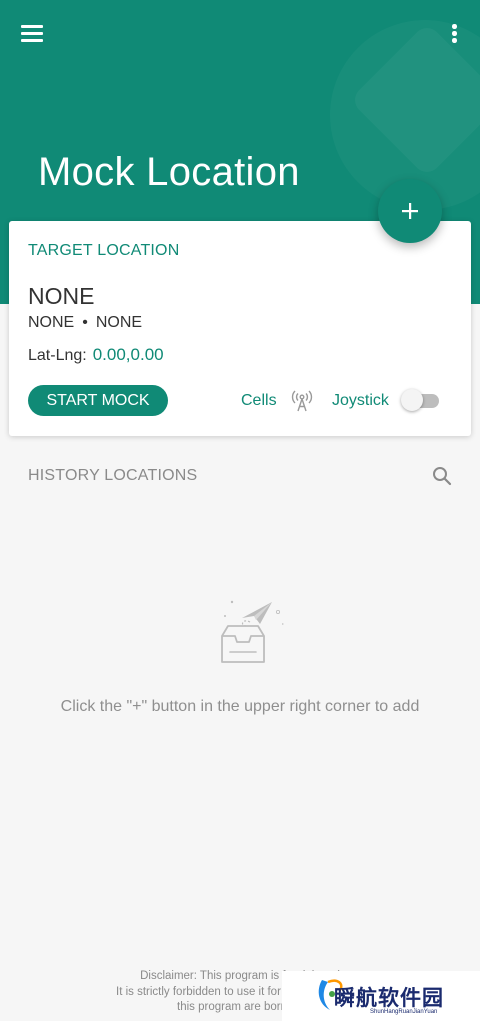 This screenshot has width=480, height=1021. Describe the element at coordinates (252, 631) in the screenshot. I see `empty-inbox-icon` at that location.